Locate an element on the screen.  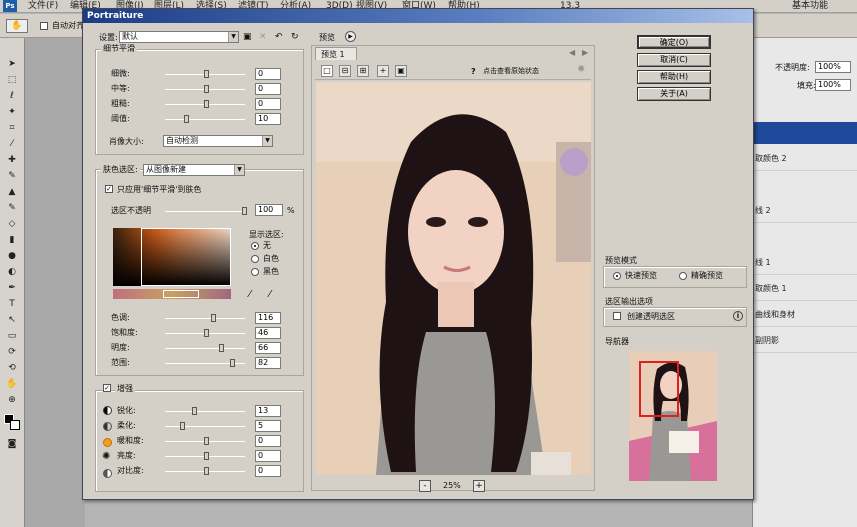
3d-orbit-icon: ⟲ is located at coordinates (12, 368).